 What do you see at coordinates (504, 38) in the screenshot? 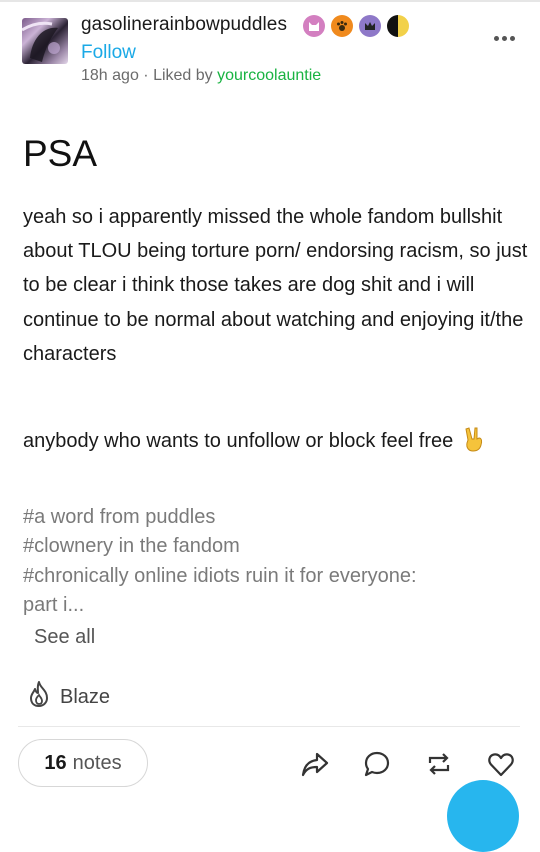
I see `more-horizontal-icon` at bounding box center [504, 38].